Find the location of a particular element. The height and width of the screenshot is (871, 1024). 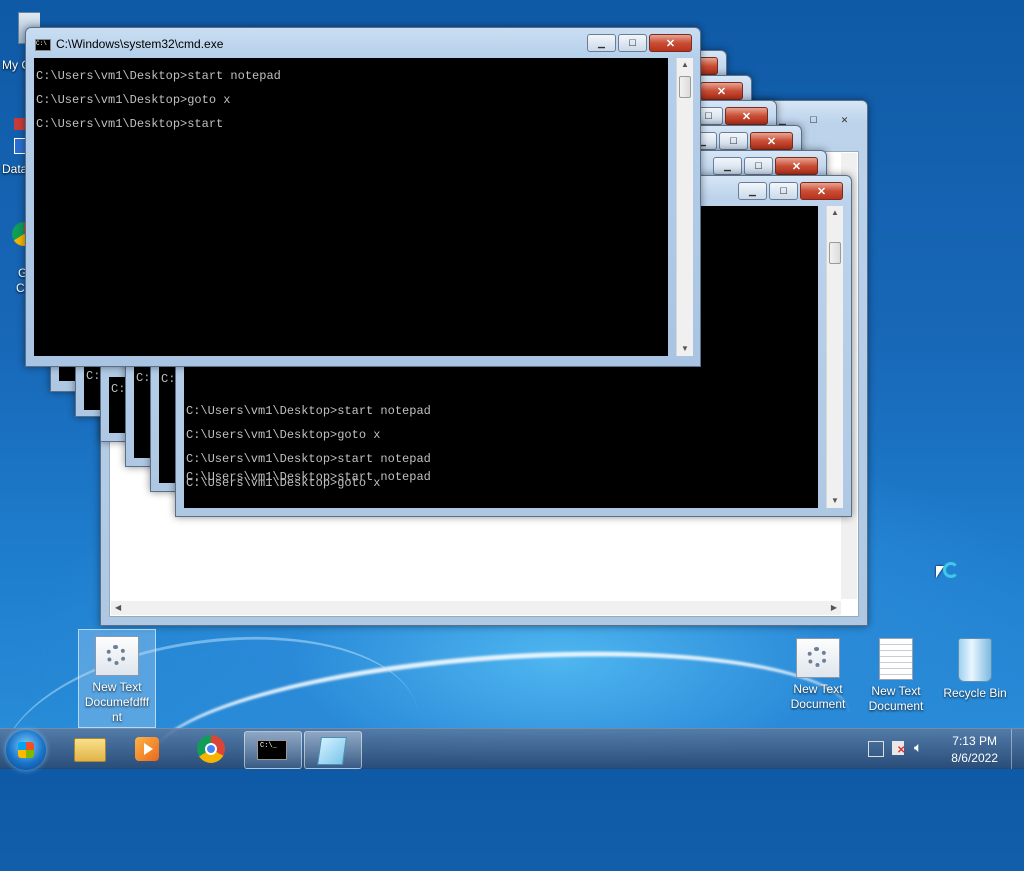

clock-time: 7:13 PM is located at coordinates (974, 741).